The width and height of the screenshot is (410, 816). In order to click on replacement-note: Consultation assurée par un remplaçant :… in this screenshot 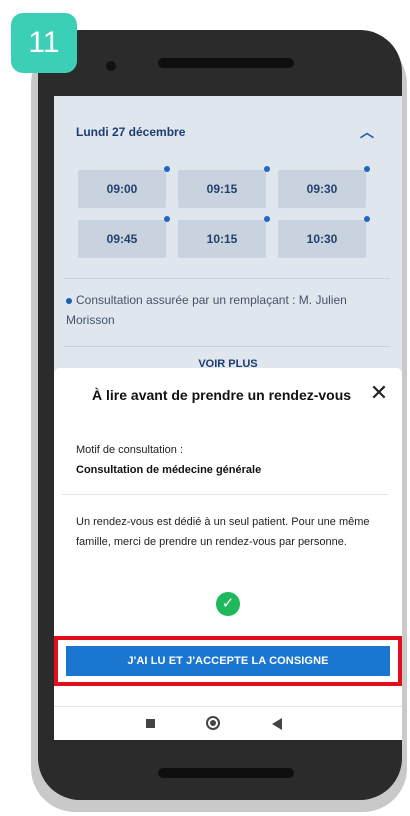, I will do `click(206, 310)`.